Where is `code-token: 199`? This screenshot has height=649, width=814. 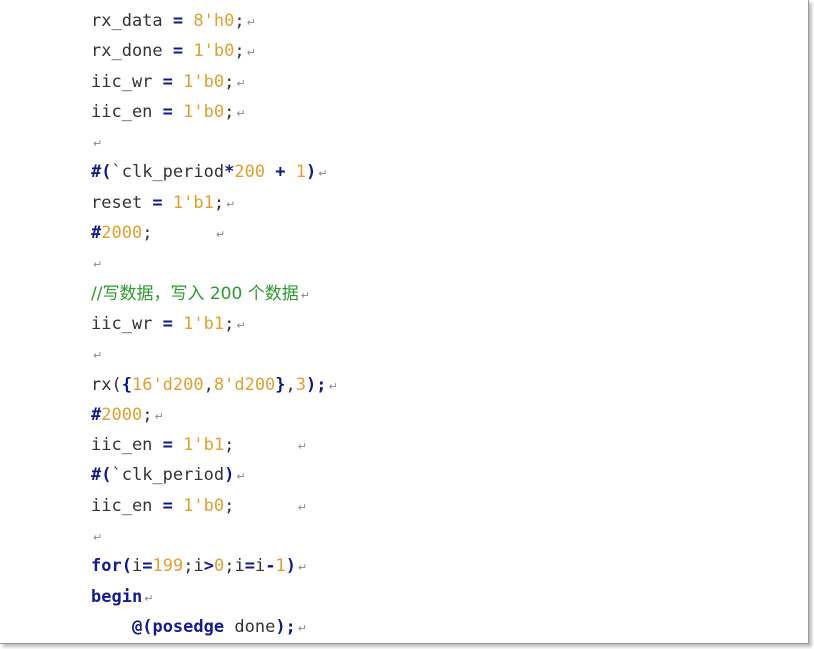 code-token: 199 is located at coordinates (168, 566).